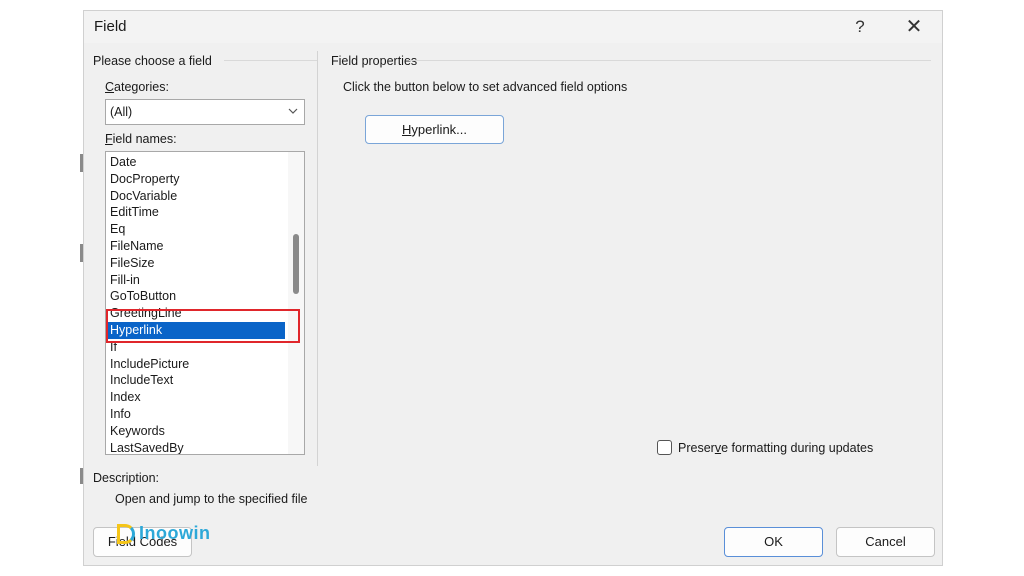  What do you see at coordinates (664, 447) in the screenshot?
I see `preserve-formatting-checkbox` at bounding box center [664, 447].